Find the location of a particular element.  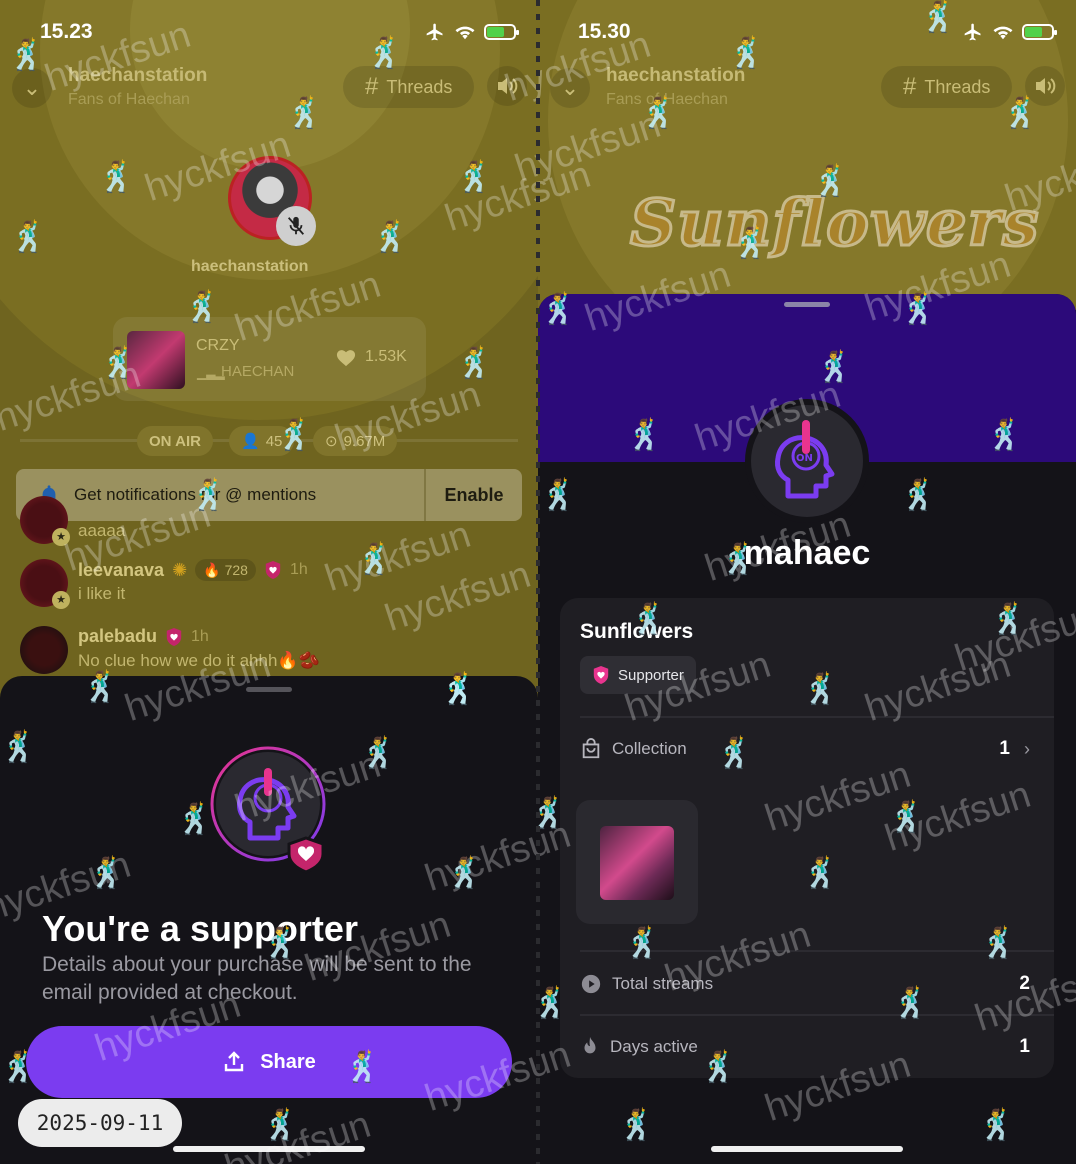

host-name: haechanstation is located at coordinates (250, 266).